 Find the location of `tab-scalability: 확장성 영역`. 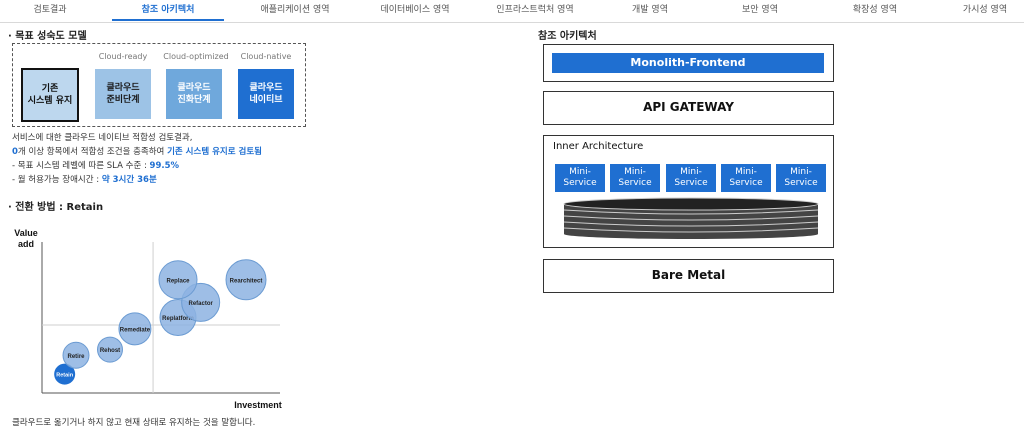

tab-scalability: 확장성 영역 is located at coordinates (875, 10).